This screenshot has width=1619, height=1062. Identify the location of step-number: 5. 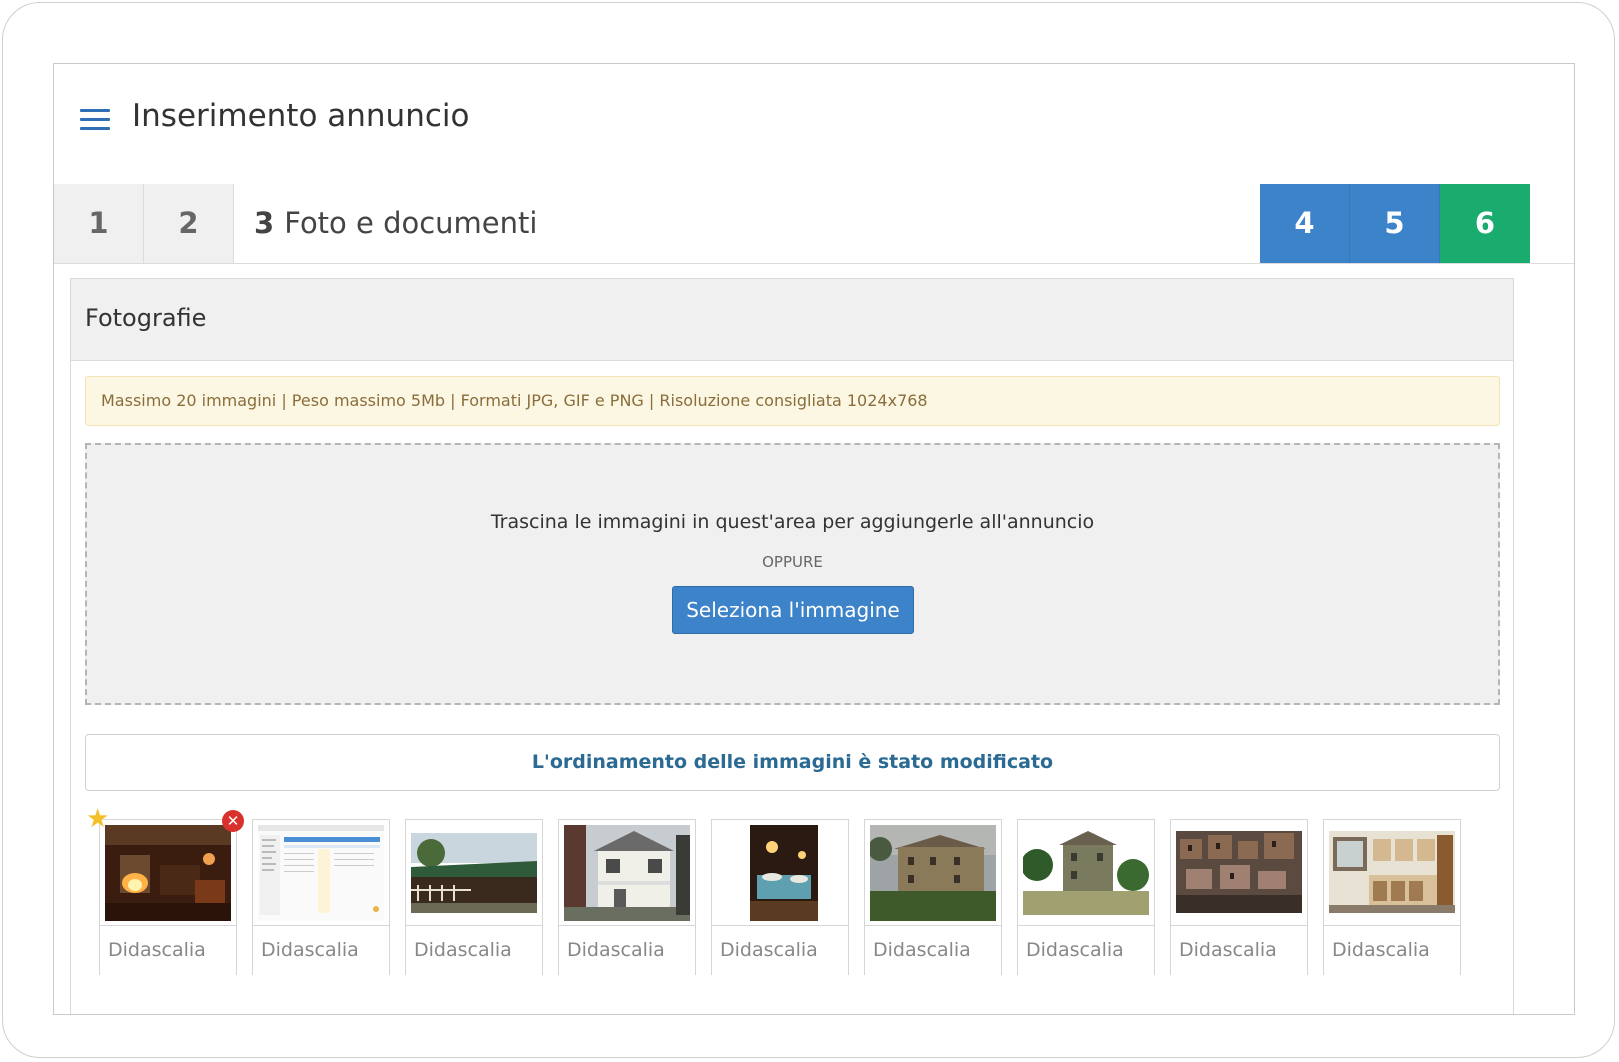
(1394, 223).